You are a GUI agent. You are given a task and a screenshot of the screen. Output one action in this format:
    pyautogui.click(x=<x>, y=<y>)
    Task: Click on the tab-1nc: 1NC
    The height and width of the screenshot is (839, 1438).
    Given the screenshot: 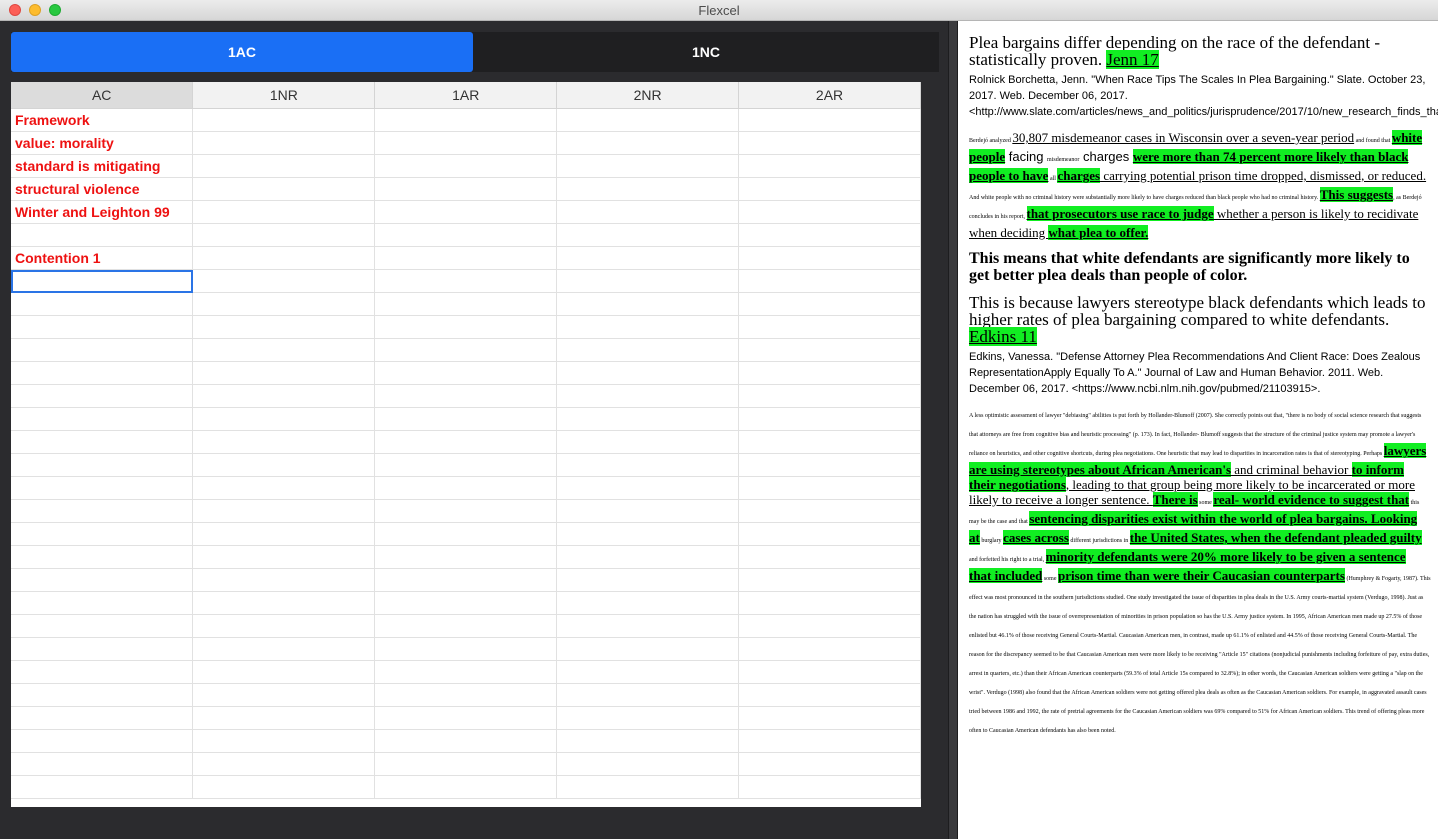 What is the action you would take?
    pyautogui.click(x=706, y=52)
    